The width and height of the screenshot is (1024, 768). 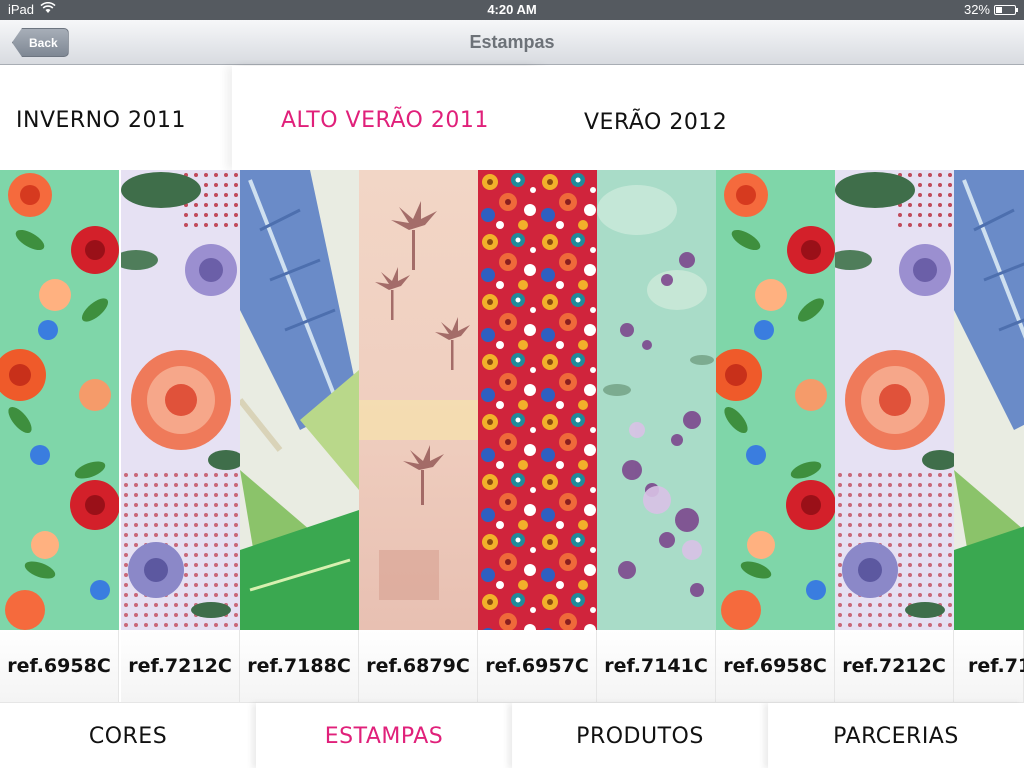 What do you see at coordinates (976, 9) in the screenshot?
I see `battery-percent: 32%` at bounding box center [976, 9].